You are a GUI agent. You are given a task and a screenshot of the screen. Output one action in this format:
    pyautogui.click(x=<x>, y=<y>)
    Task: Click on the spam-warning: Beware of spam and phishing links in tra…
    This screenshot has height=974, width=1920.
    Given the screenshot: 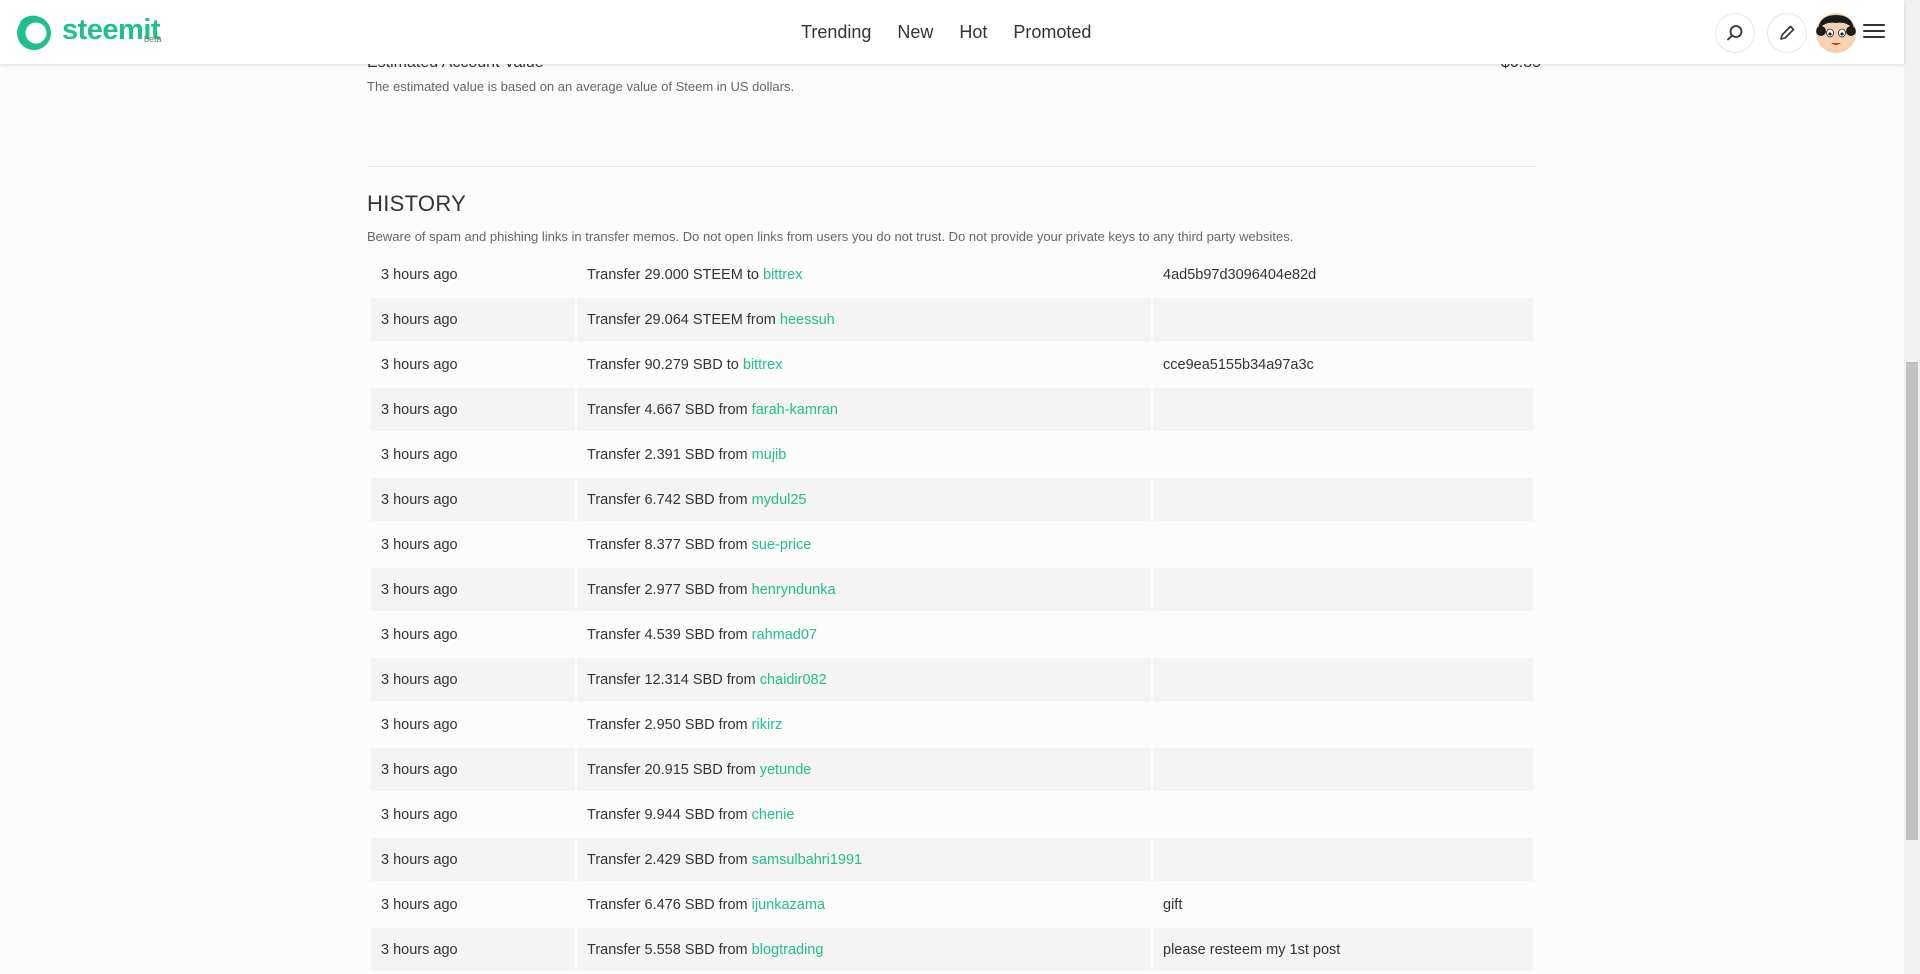 What is the action you would take?
    pyautogui.click(x=830, y=236)
    